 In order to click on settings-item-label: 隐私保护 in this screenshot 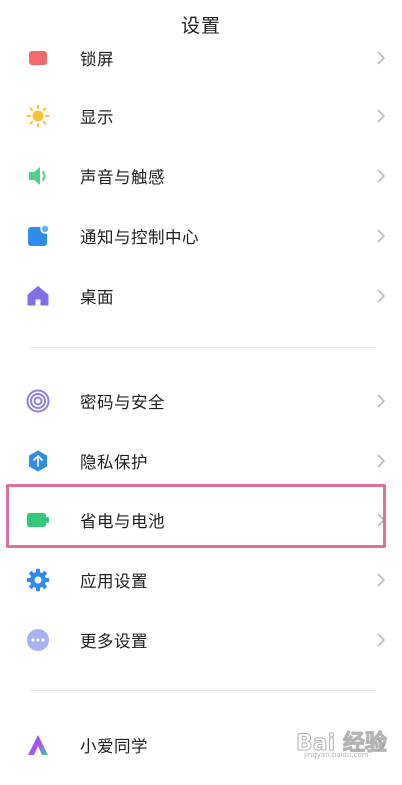, I will do `click(114, 462)`.